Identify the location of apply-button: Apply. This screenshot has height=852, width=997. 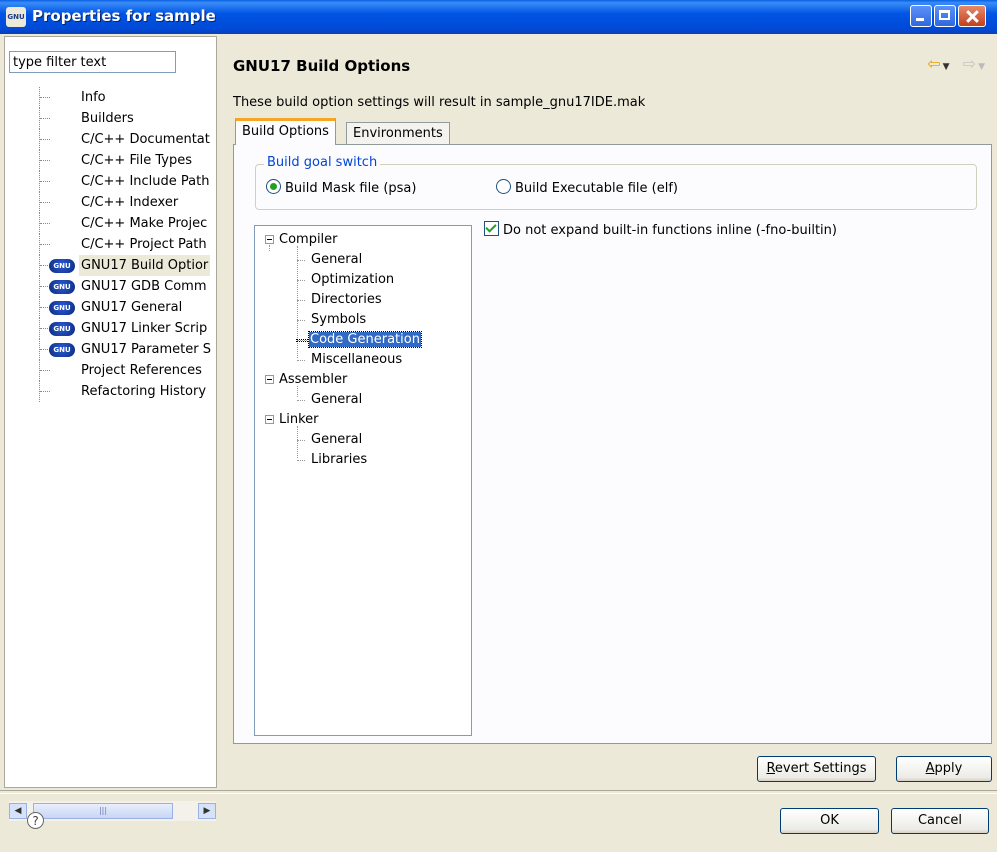
(944, 769).